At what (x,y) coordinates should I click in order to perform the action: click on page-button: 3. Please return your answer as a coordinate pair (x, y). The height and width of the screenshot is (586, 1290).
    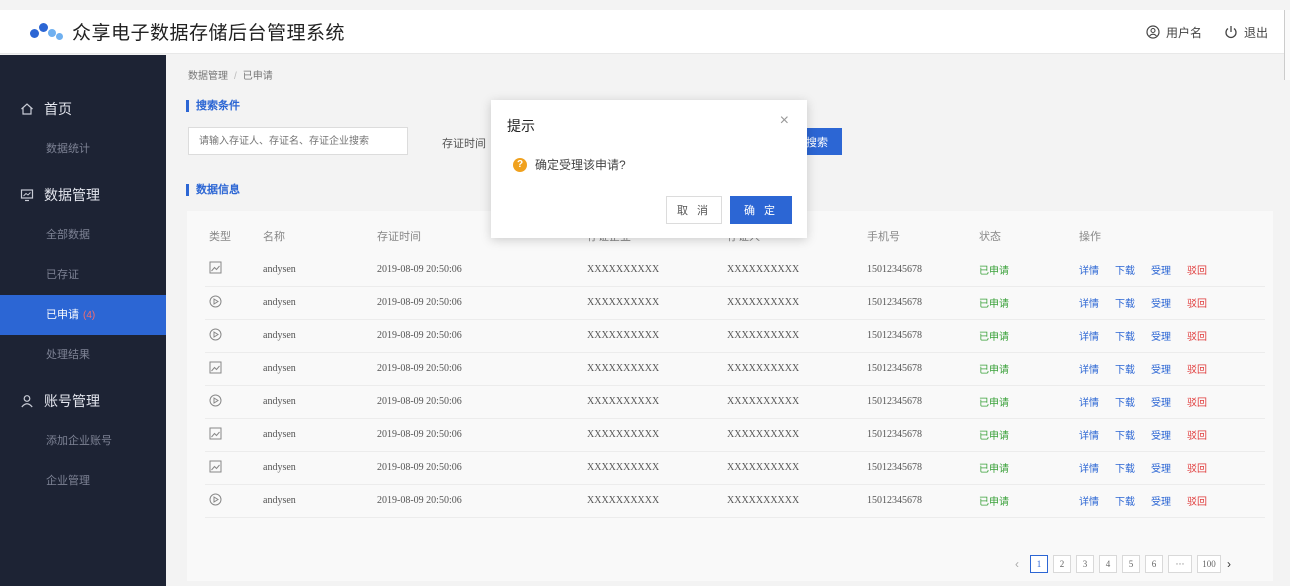
    Looking at the image, I should click on (1085, 564).